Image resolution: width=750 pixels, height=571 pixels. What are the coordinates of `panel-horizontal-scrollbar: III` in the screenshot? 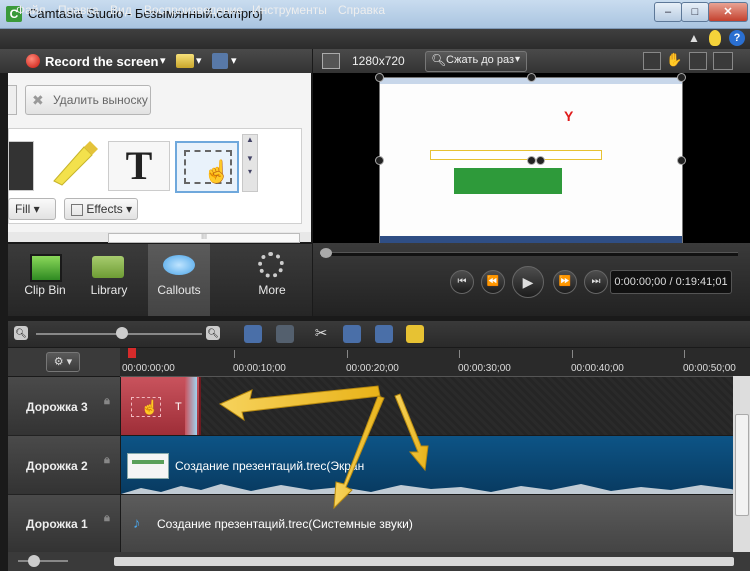 It's located at (159, 237).